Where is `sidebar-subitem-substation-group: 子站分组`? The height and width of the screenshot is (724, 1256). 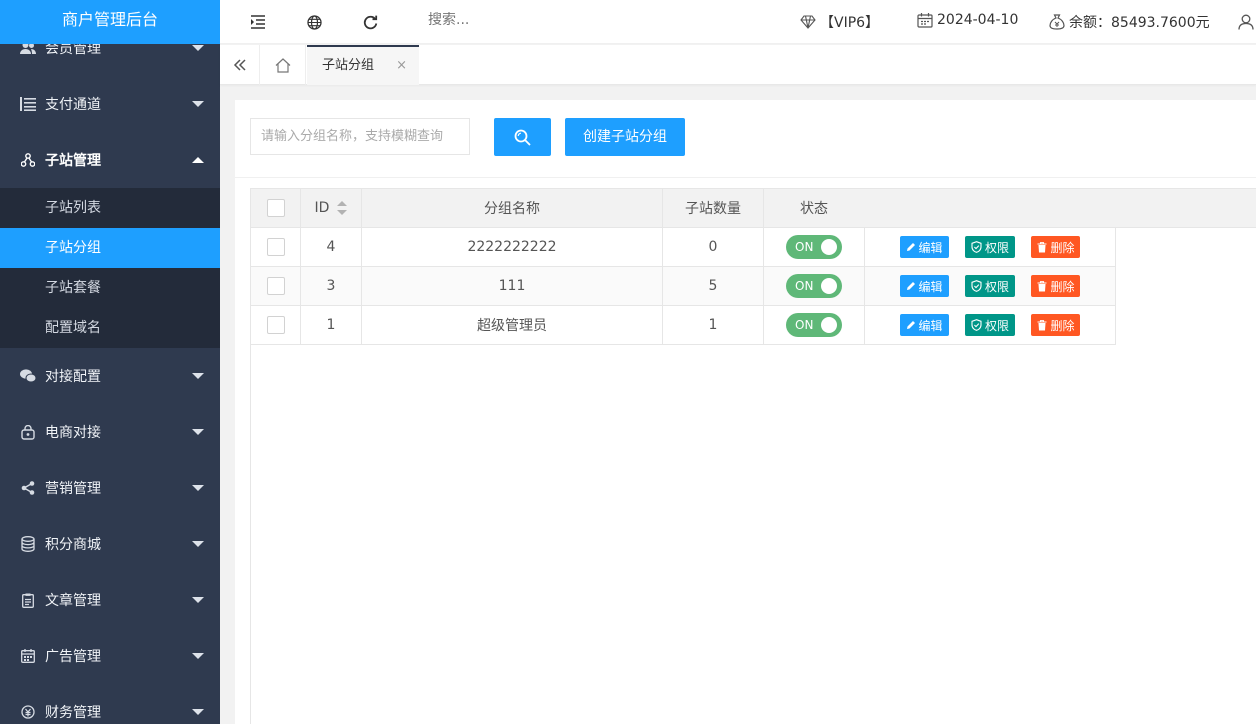
sidebar-subitem-substation-group: 子站分组 is located at coordinates (110, 248).